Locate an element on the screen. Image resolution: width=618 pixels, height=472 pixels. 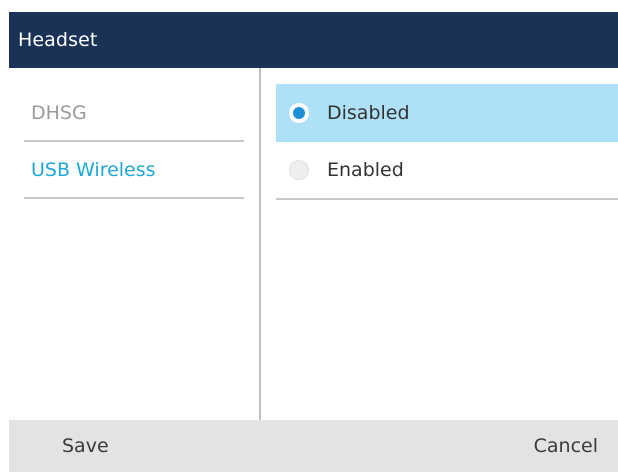
sidebar-item-usb-wireless: USB Wireless is located at coordinates (134, 170).